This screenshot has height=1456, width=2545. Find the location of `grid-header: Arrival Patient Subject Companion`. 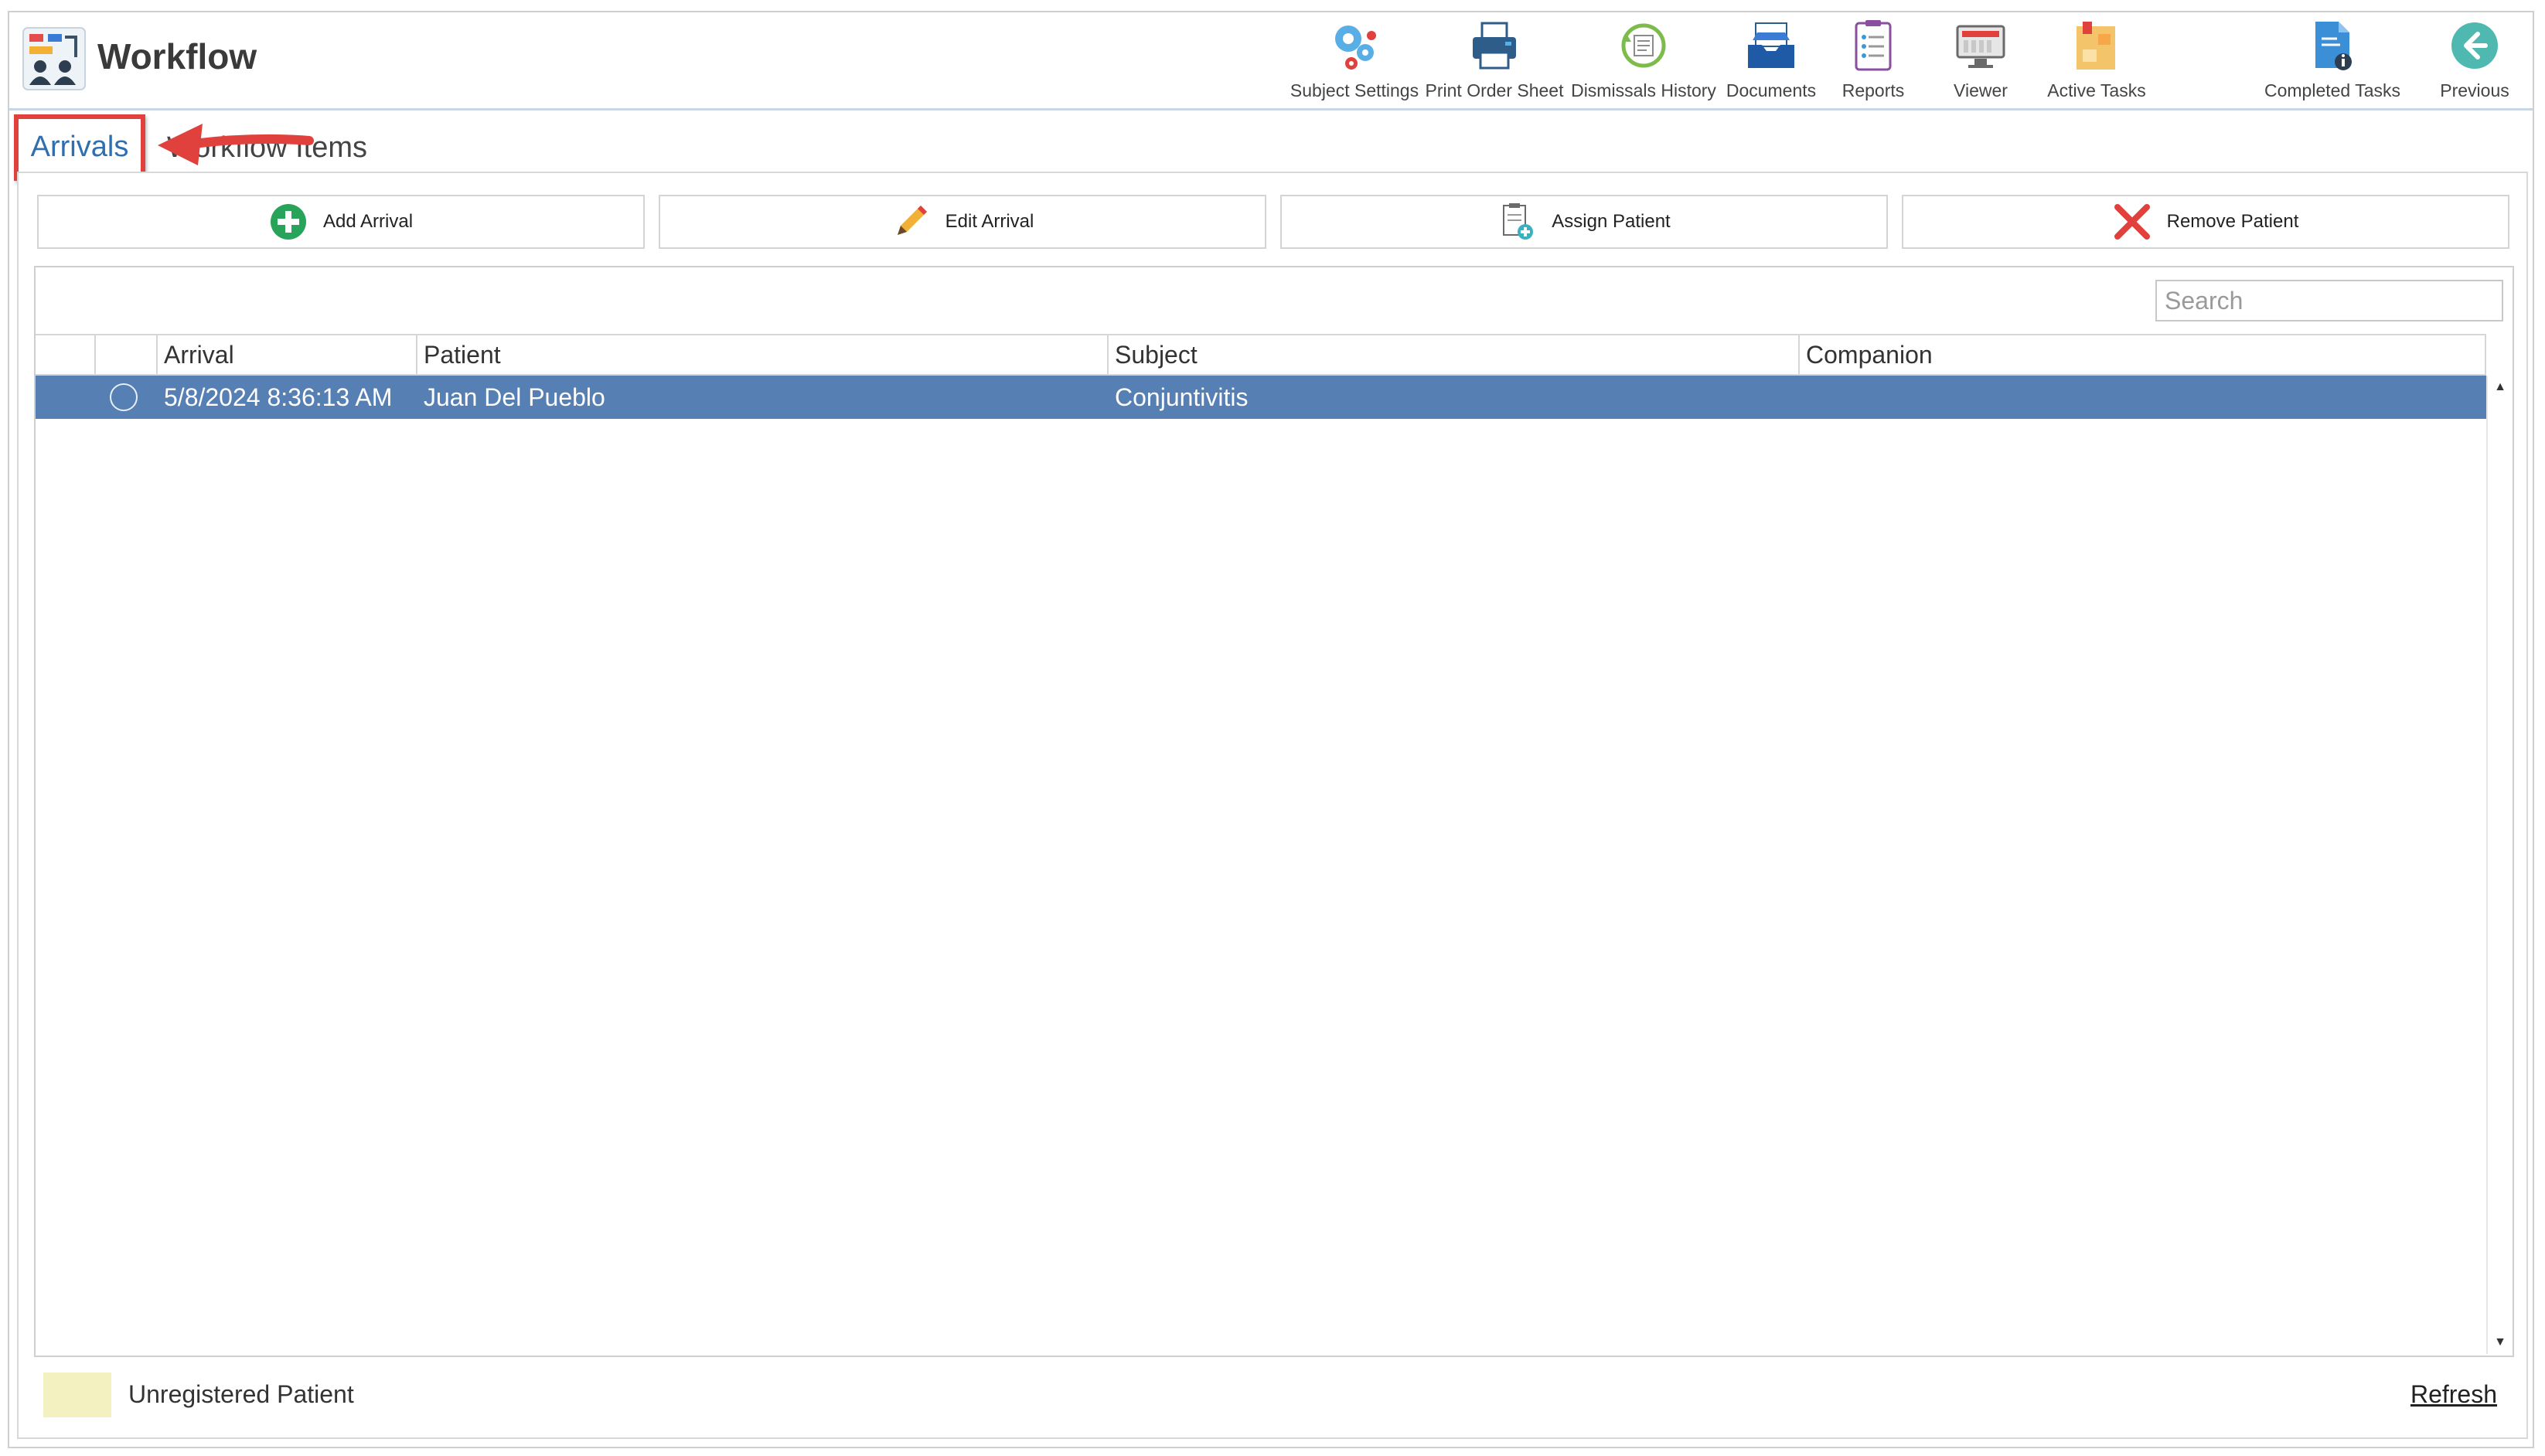

grid-header: Arrival Patient Subject Companion is located at coordinates (1261, 355).